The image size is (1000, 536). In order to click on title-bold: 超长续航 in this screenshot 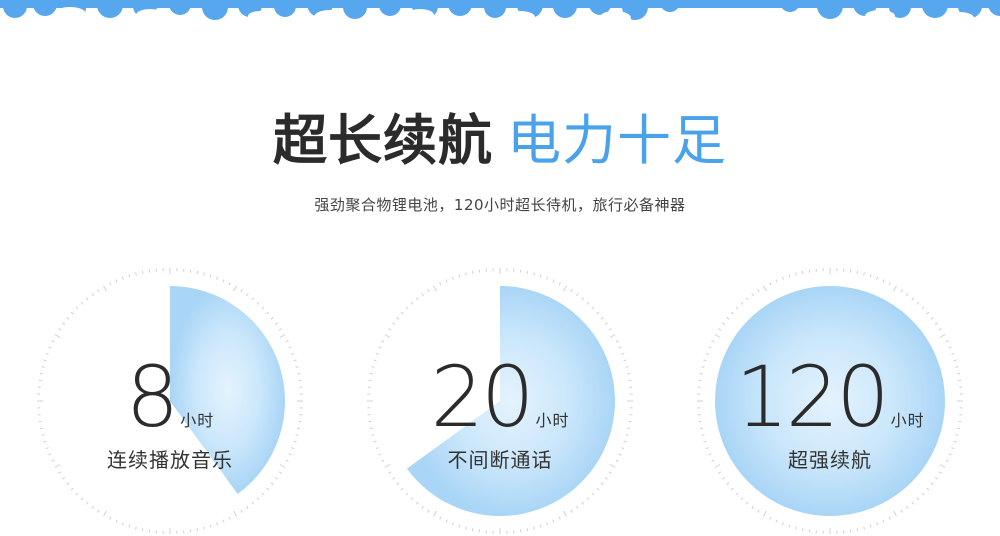, I will do `click(383, 140)`.